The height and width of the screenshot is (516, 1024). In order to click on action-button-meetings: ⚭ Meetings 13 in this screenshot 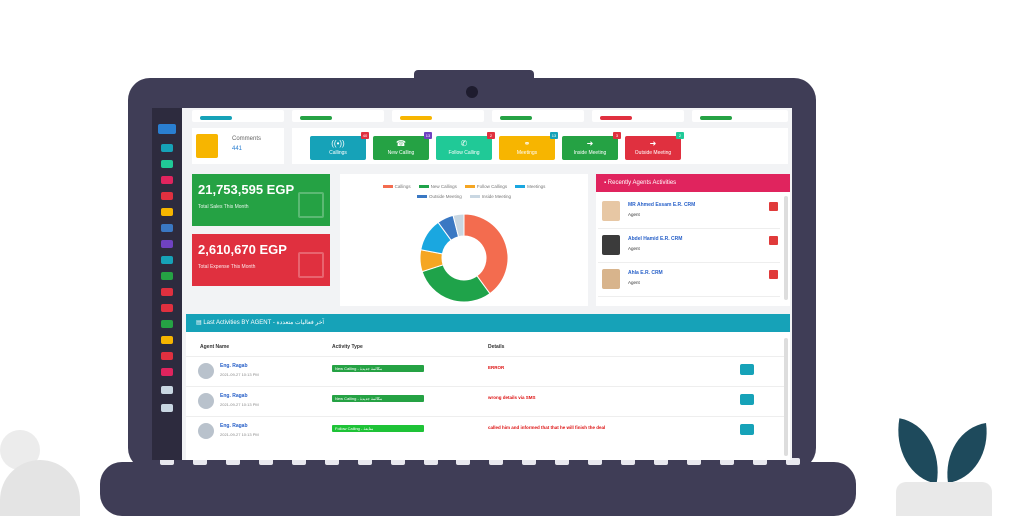, I will do `click(528, 146)`.